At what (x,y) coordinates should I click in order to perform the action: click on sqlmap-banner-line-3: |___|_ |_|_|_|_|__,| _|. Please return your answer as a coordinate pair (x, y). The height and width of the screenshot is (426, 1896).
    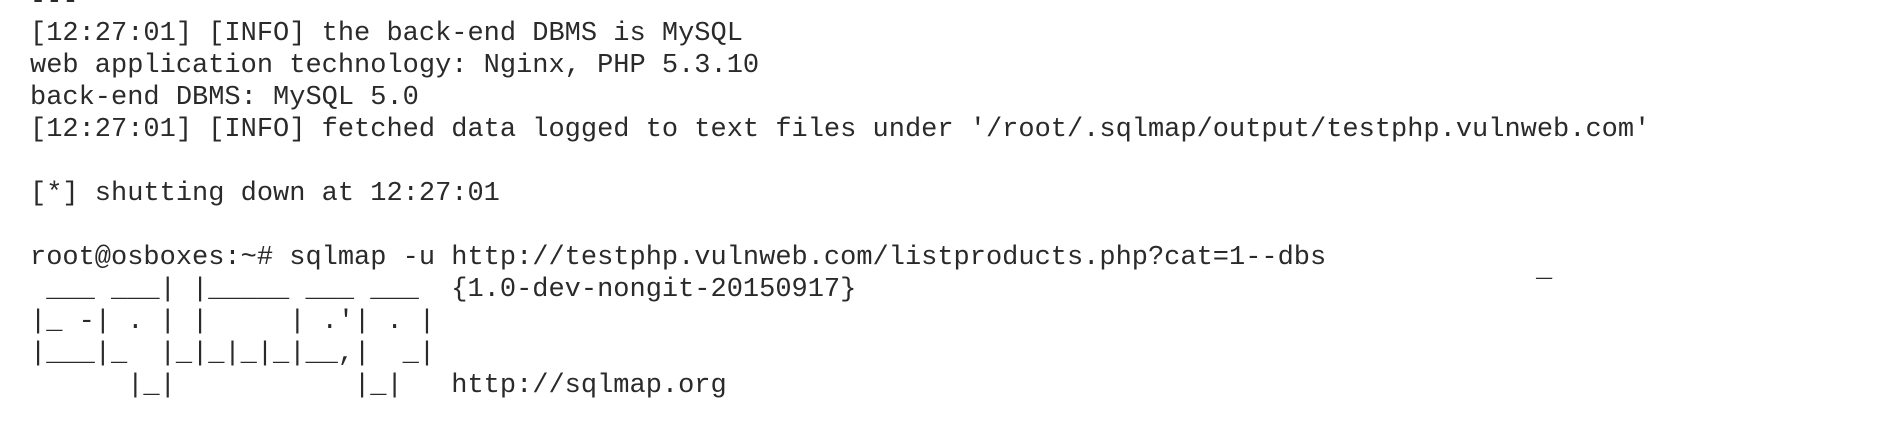
    Looking at the image, I should click on (233, 354).